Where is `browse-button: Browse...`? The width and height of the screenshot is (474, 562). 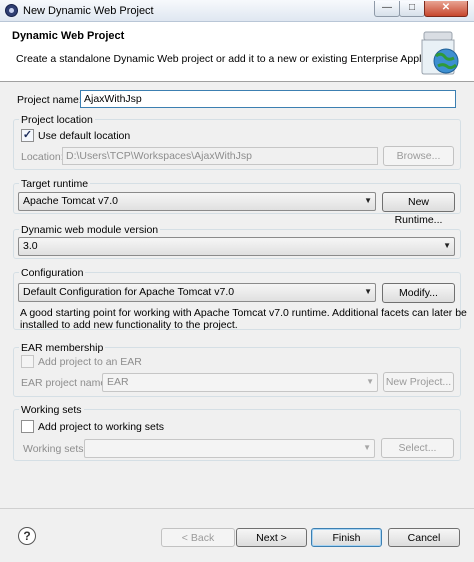 browse-button: Browse... is located at coordinates (418, 156).